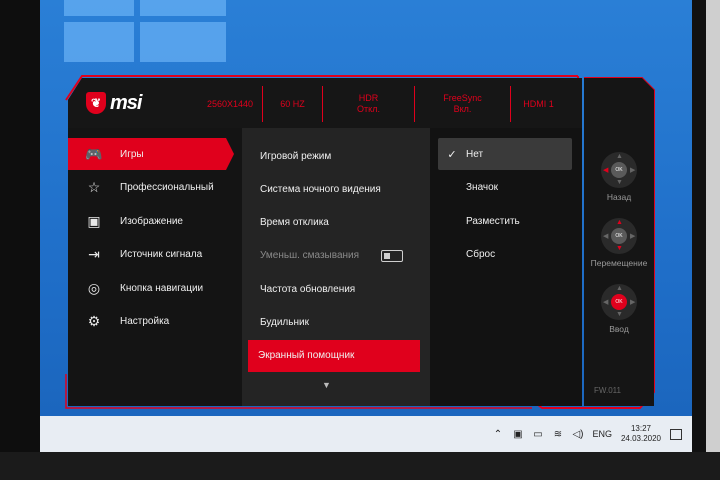  Describe the element at coordinates (538, 104) in the screenshot. I see `status-input: HDMI 1` at that location.